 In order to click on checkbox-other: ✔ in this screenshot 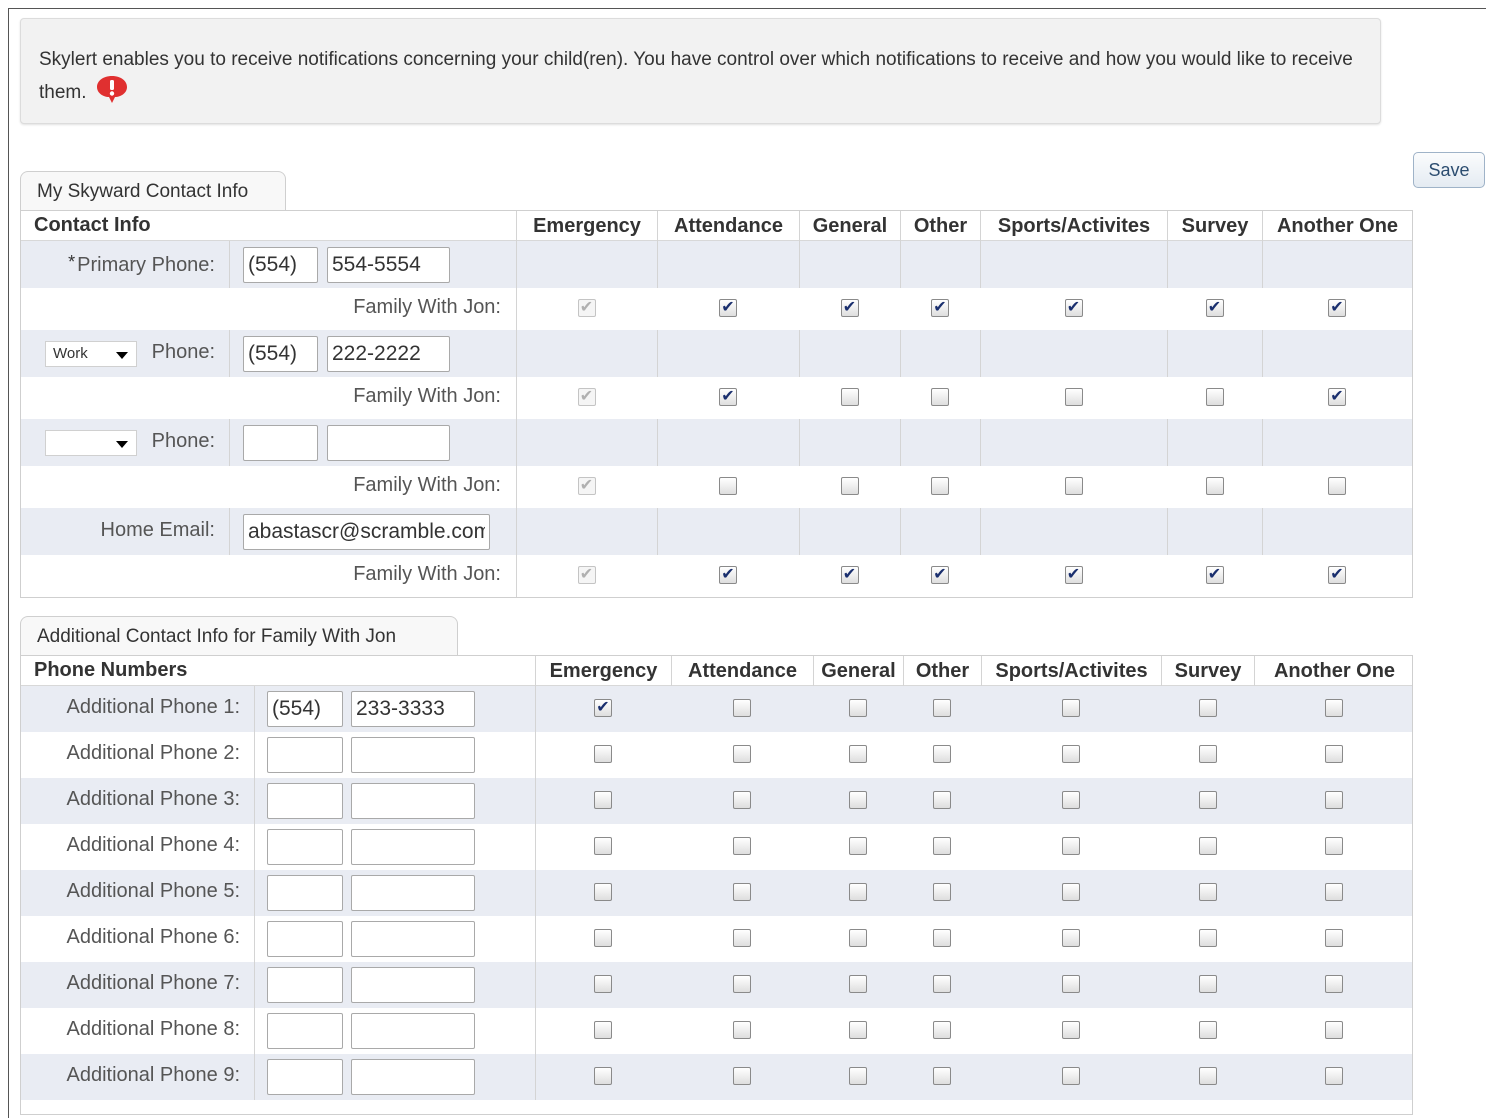, I will do `click(940, 575)`.